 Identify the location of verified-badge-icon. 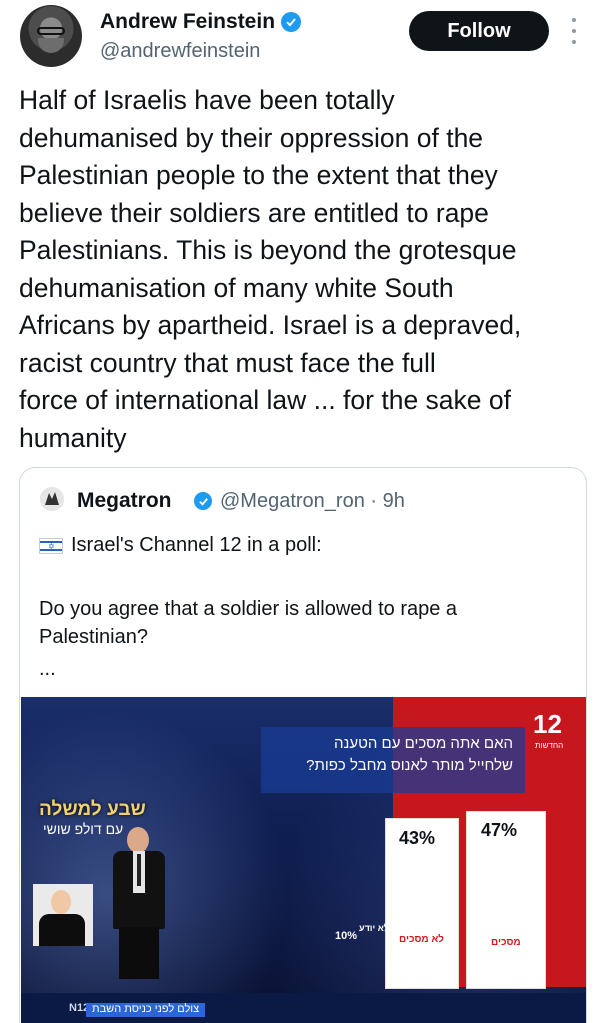
(291, 22).